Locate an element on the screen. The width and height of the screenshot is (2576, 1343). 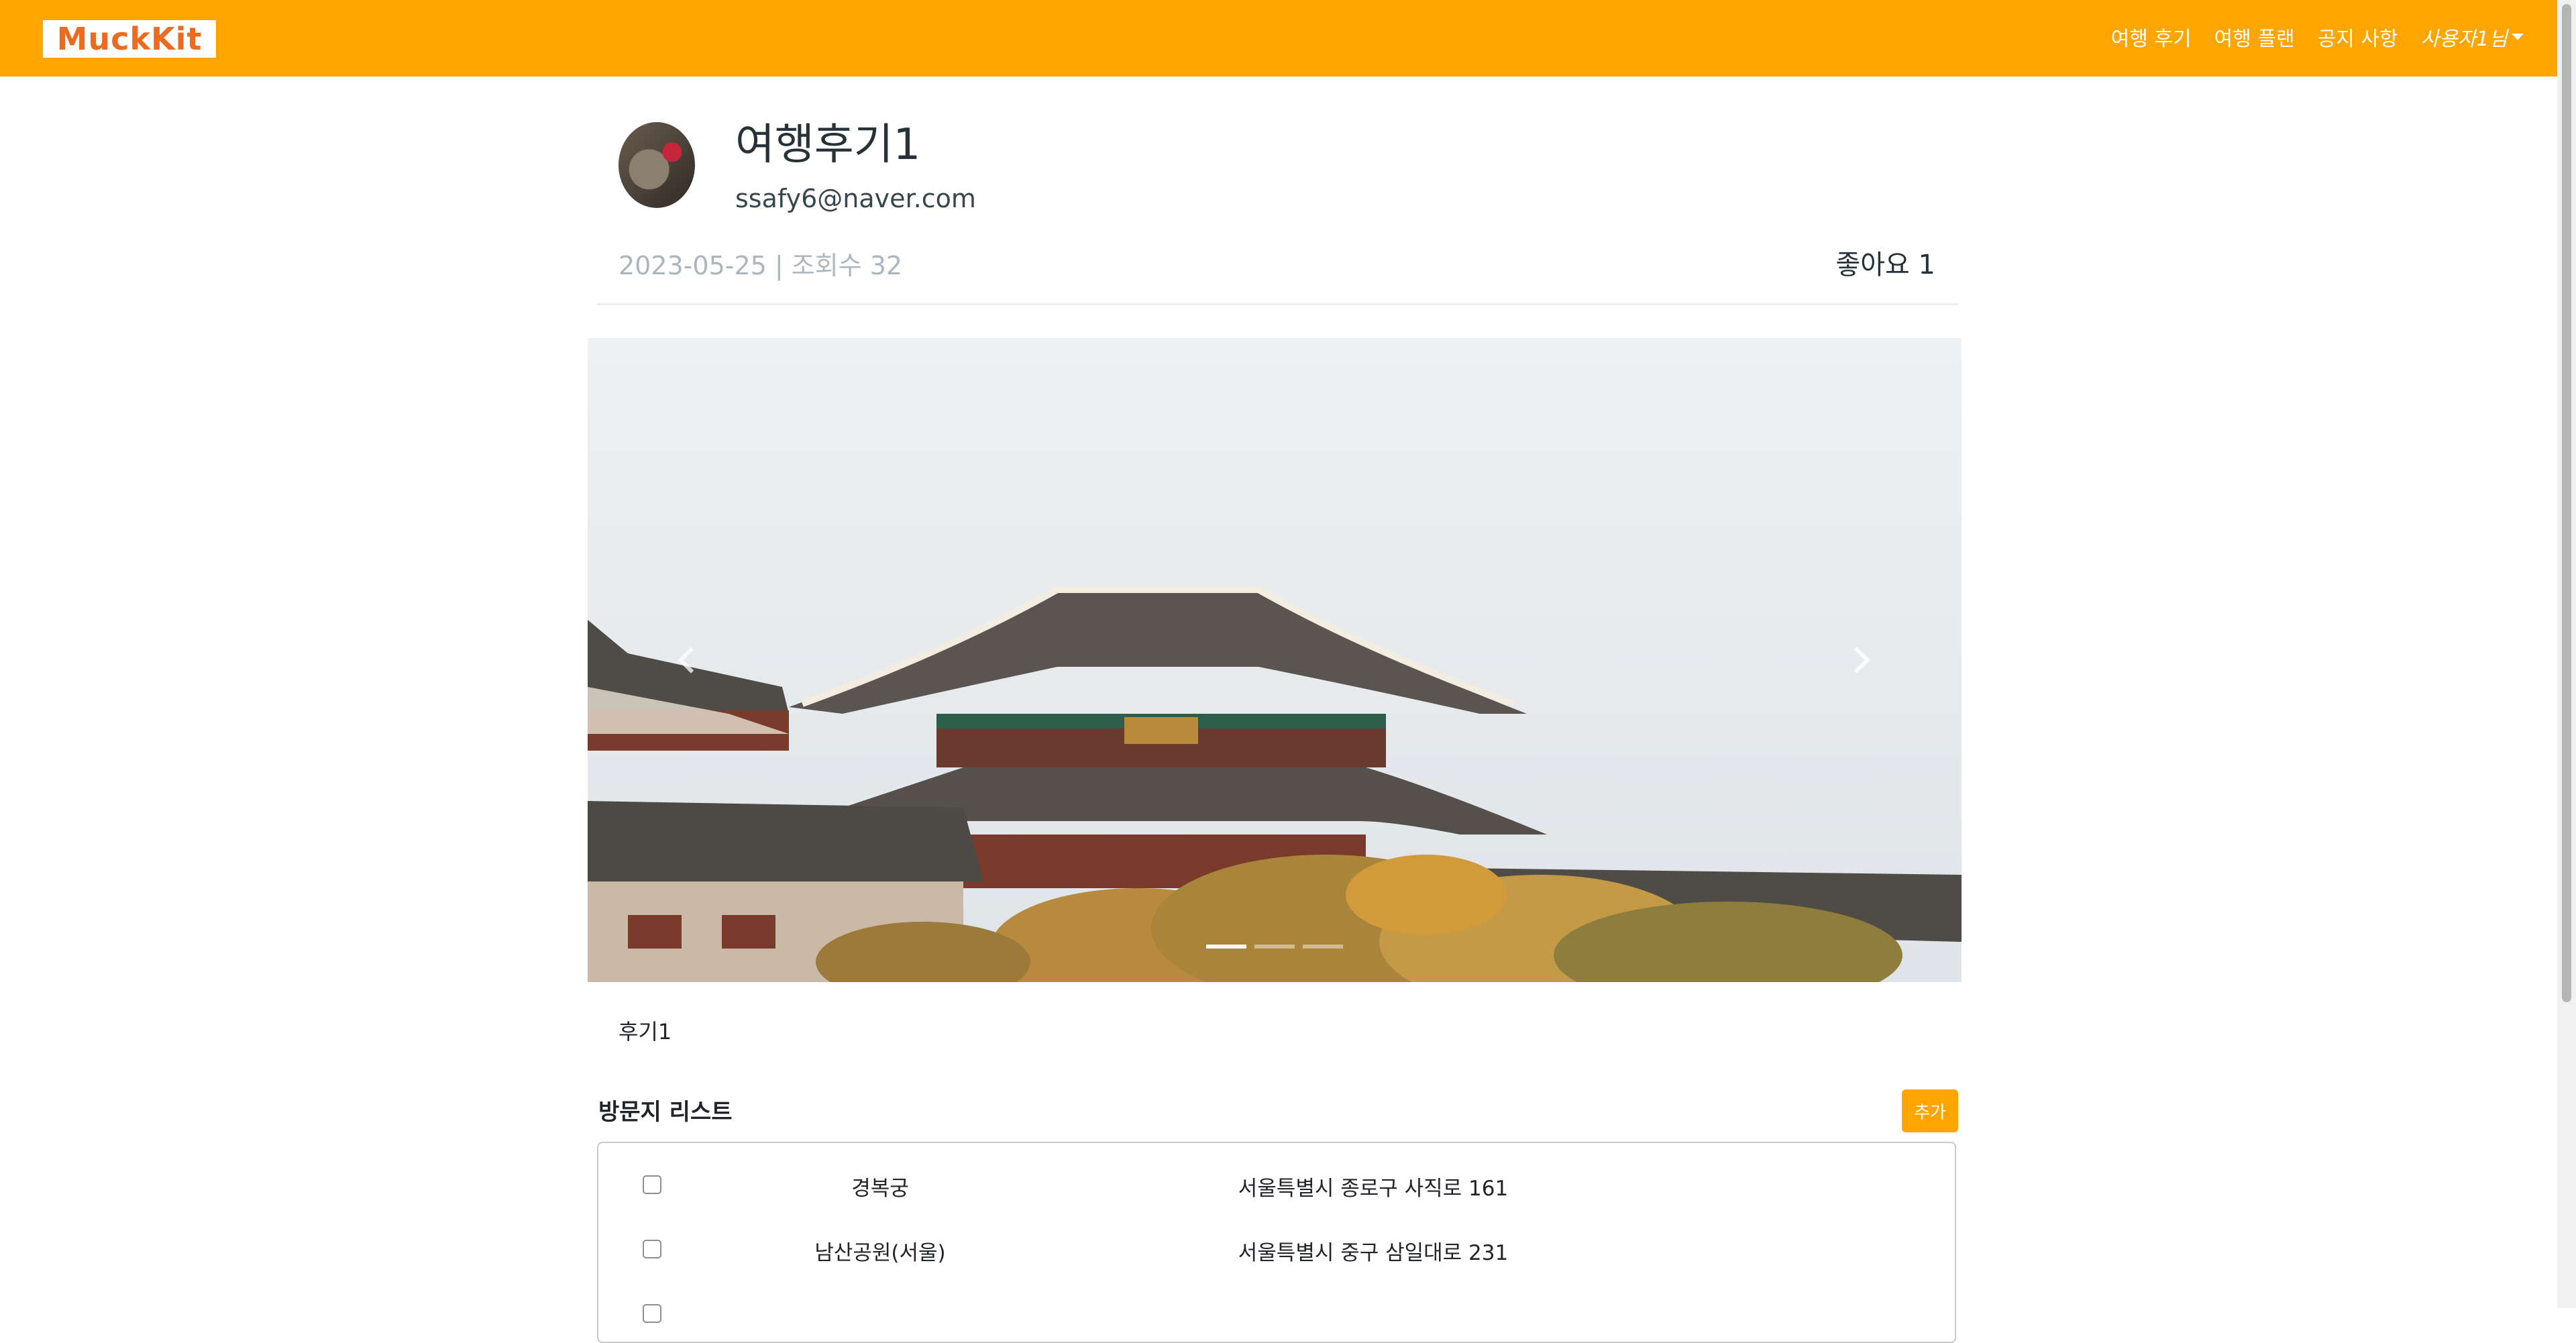
visit-name: 경복궁 is located at coordinates (880, 1189).